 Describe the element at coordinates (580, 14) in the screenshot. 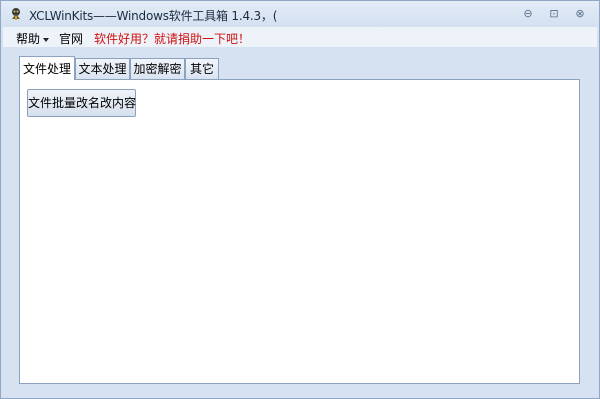

I see `close-icon: ⊗` at that location.